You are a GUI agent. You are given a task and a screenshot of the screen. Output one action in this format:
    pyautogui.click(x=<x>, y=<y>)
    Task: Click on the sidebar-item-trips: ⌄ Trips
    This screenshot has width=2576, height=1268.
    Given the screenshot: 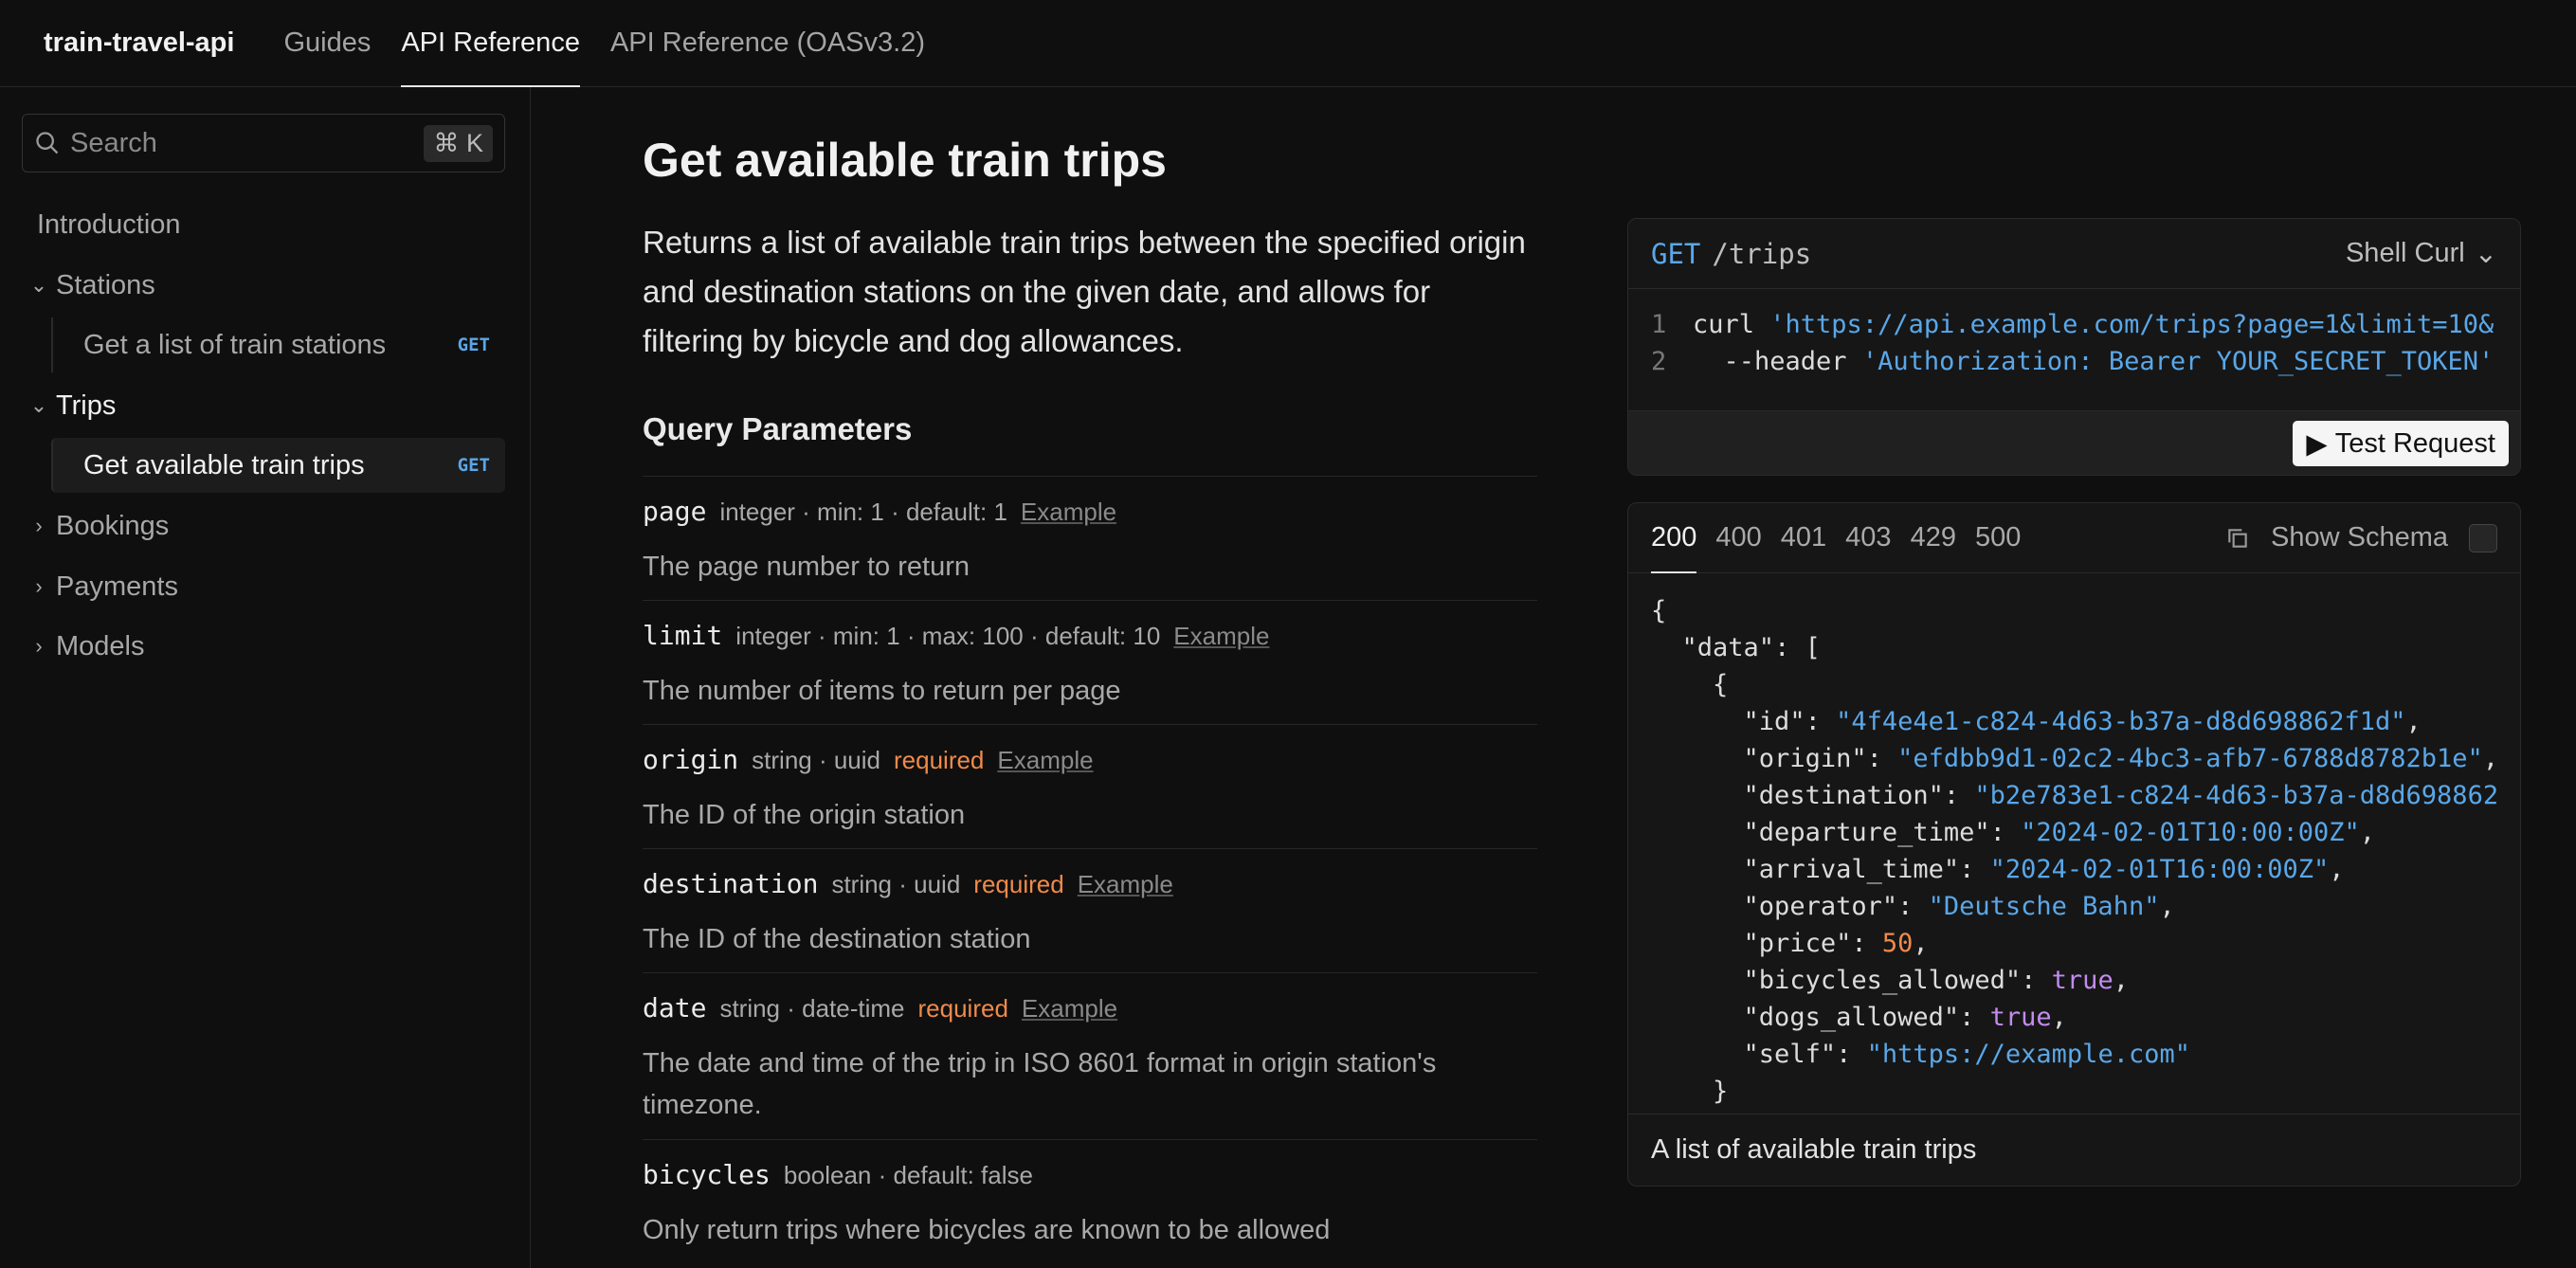 What is the action you would take?
    pyautogui.click(x=263, y=406)
    